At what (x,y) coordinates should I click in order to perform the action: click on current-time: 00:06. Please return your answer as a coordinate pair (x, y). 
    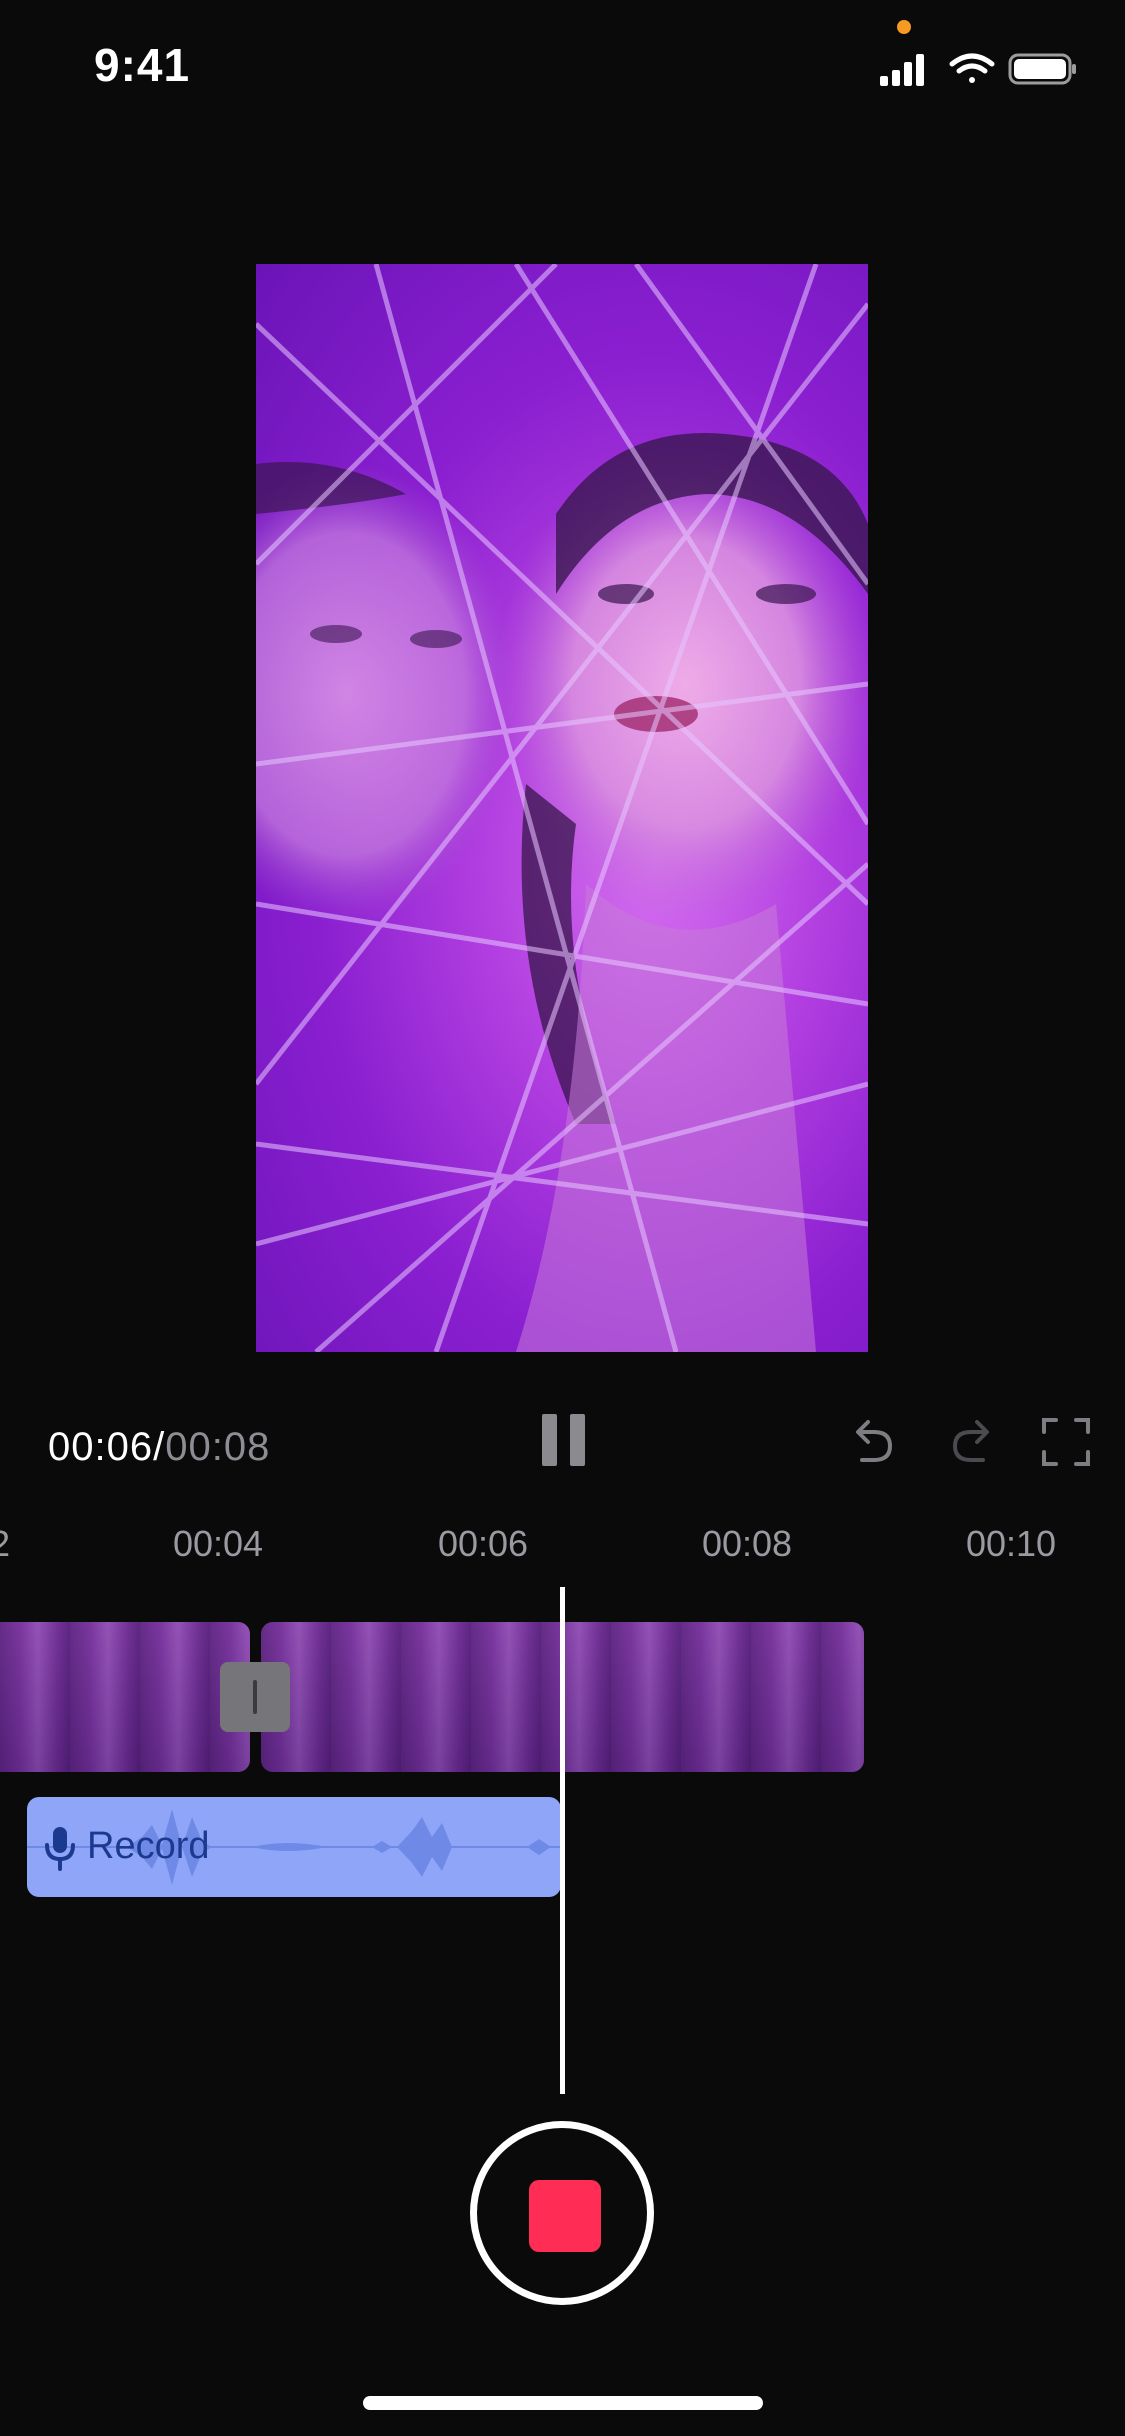
    Looking at the image, I should click on (101, 1447).